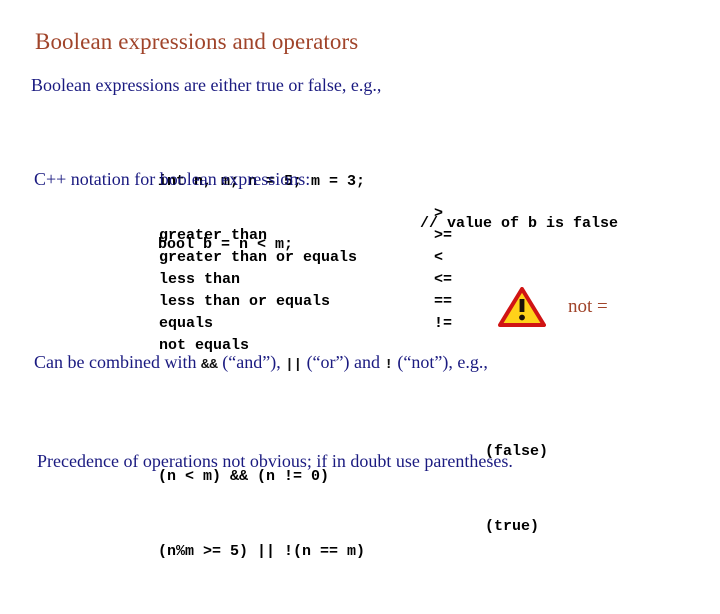 This screenshot has width=720, height=614. I want to click on example-row: (n%m >= 5) || !(n == m) (true), so click(321, 537).